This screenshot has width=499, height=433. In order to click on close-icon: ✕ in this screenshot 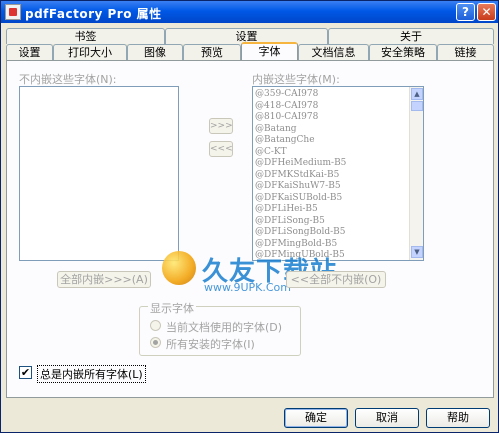, I will do `click(486, 12)`.